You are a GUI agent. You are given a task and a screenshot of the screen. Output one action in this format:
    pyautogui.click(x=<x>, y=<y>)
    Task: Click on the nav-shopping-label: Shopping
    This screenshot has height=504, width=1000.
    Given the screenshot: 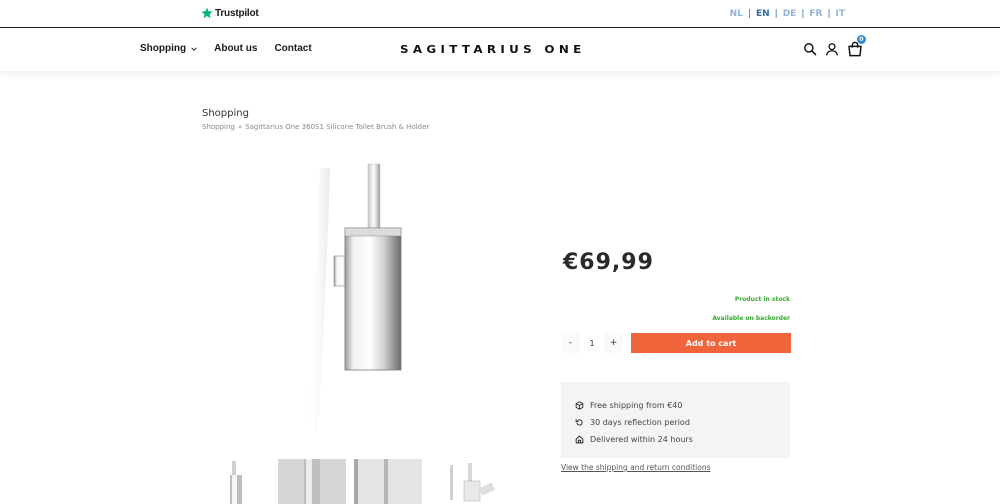 What is the action you would take?
    pyautogui.click(x=163, y=48)
    